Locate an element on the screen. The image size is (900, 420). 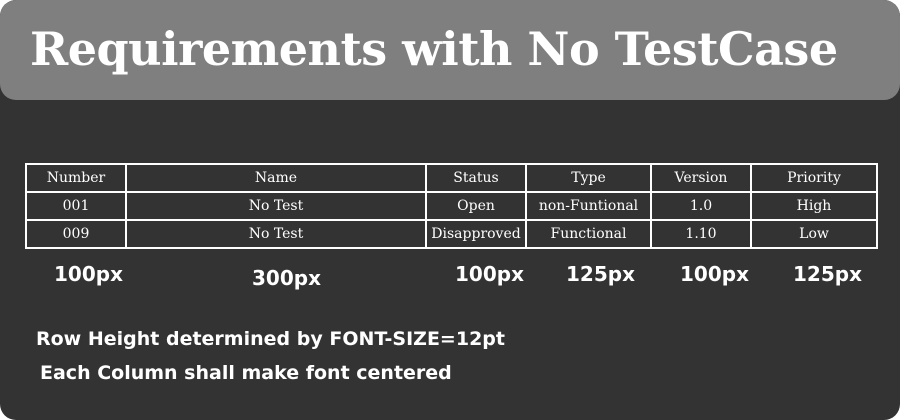
cell-priority: High is located at coordinates (814, 206).